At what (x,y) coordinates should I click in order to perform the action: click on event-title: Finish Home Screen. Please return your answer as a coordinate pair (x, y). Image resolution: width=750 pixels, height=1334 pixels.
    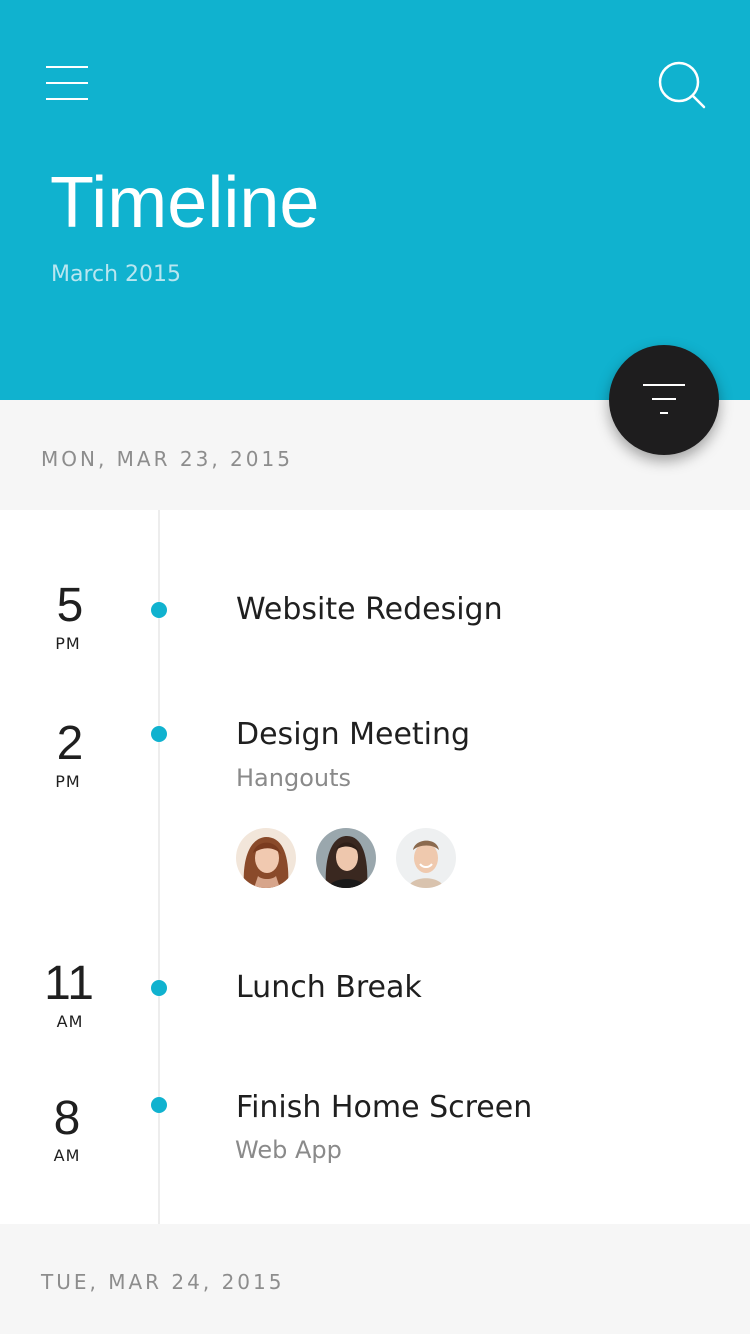
    Looking at the image, I should click on (384, 1108).